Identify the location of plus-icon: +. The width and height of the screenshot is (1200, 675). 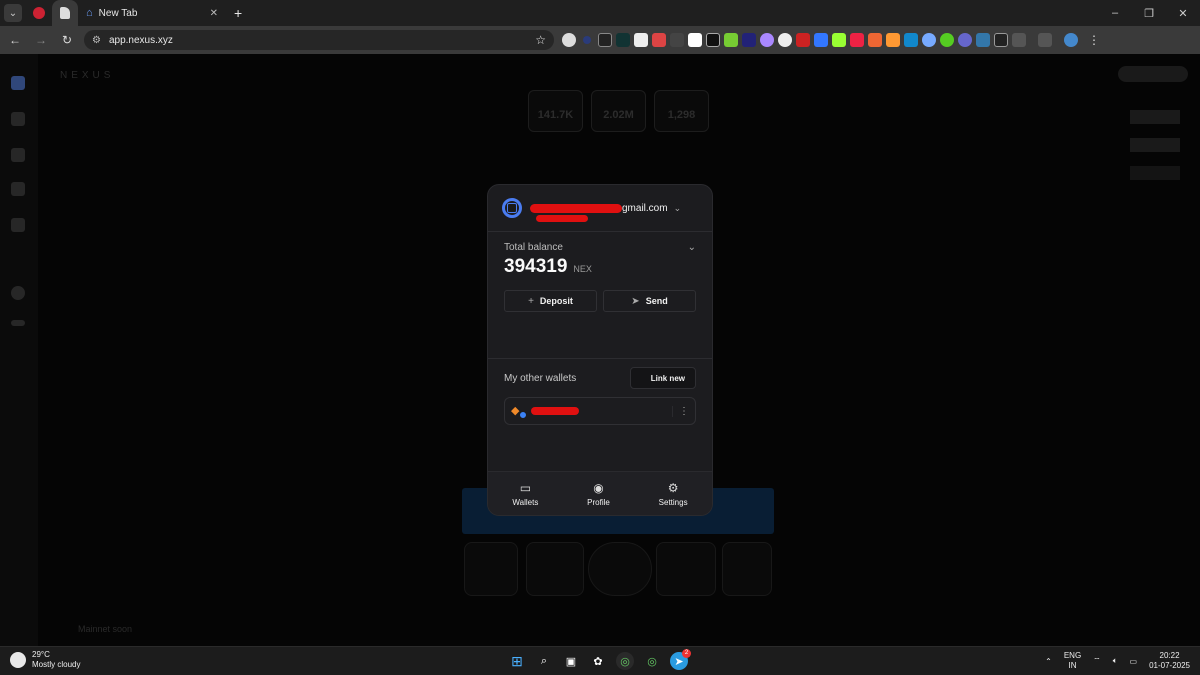
(531, 301).